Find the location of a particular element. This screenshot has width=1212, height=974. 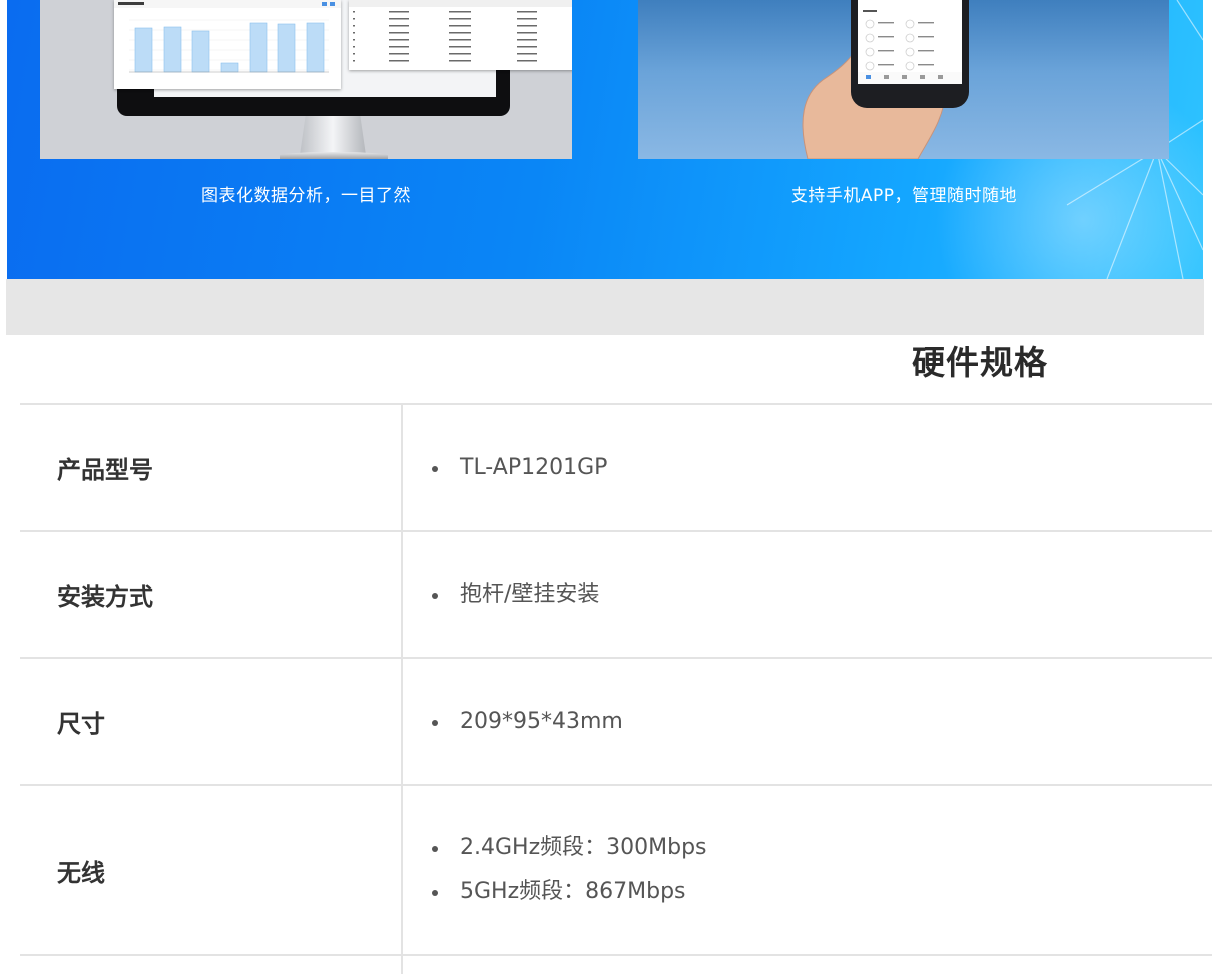

spec-label-installation: 安装方式 is located at coordinates (211, 594).